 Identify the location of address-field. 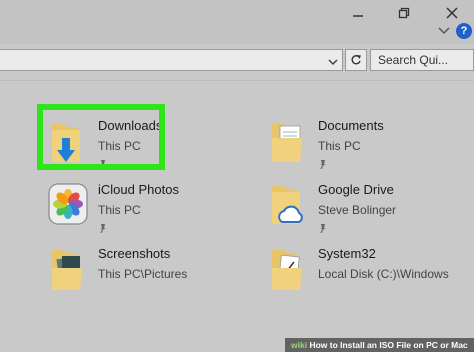
(171, 60).